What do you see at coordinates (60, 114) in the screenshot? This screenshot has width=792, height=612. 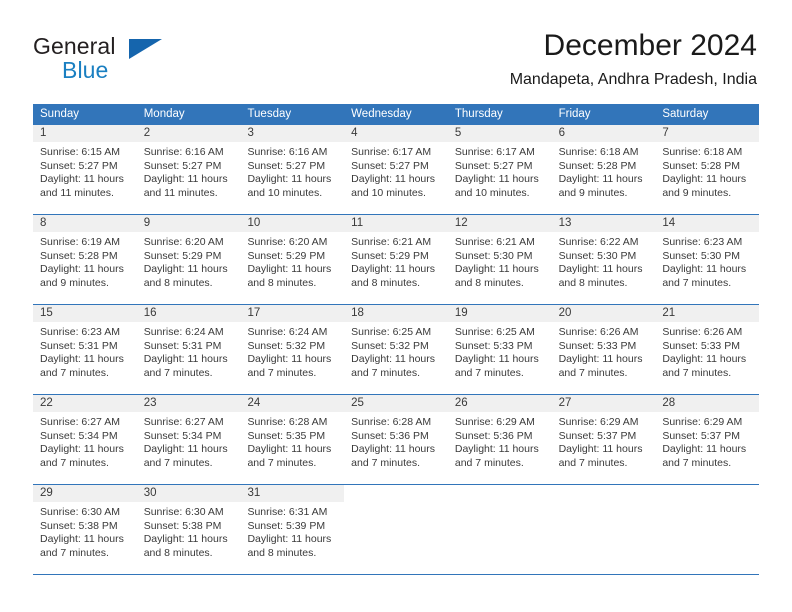 I see `weekday-header-sunday: Sunday` at bounding box center [60, 114].